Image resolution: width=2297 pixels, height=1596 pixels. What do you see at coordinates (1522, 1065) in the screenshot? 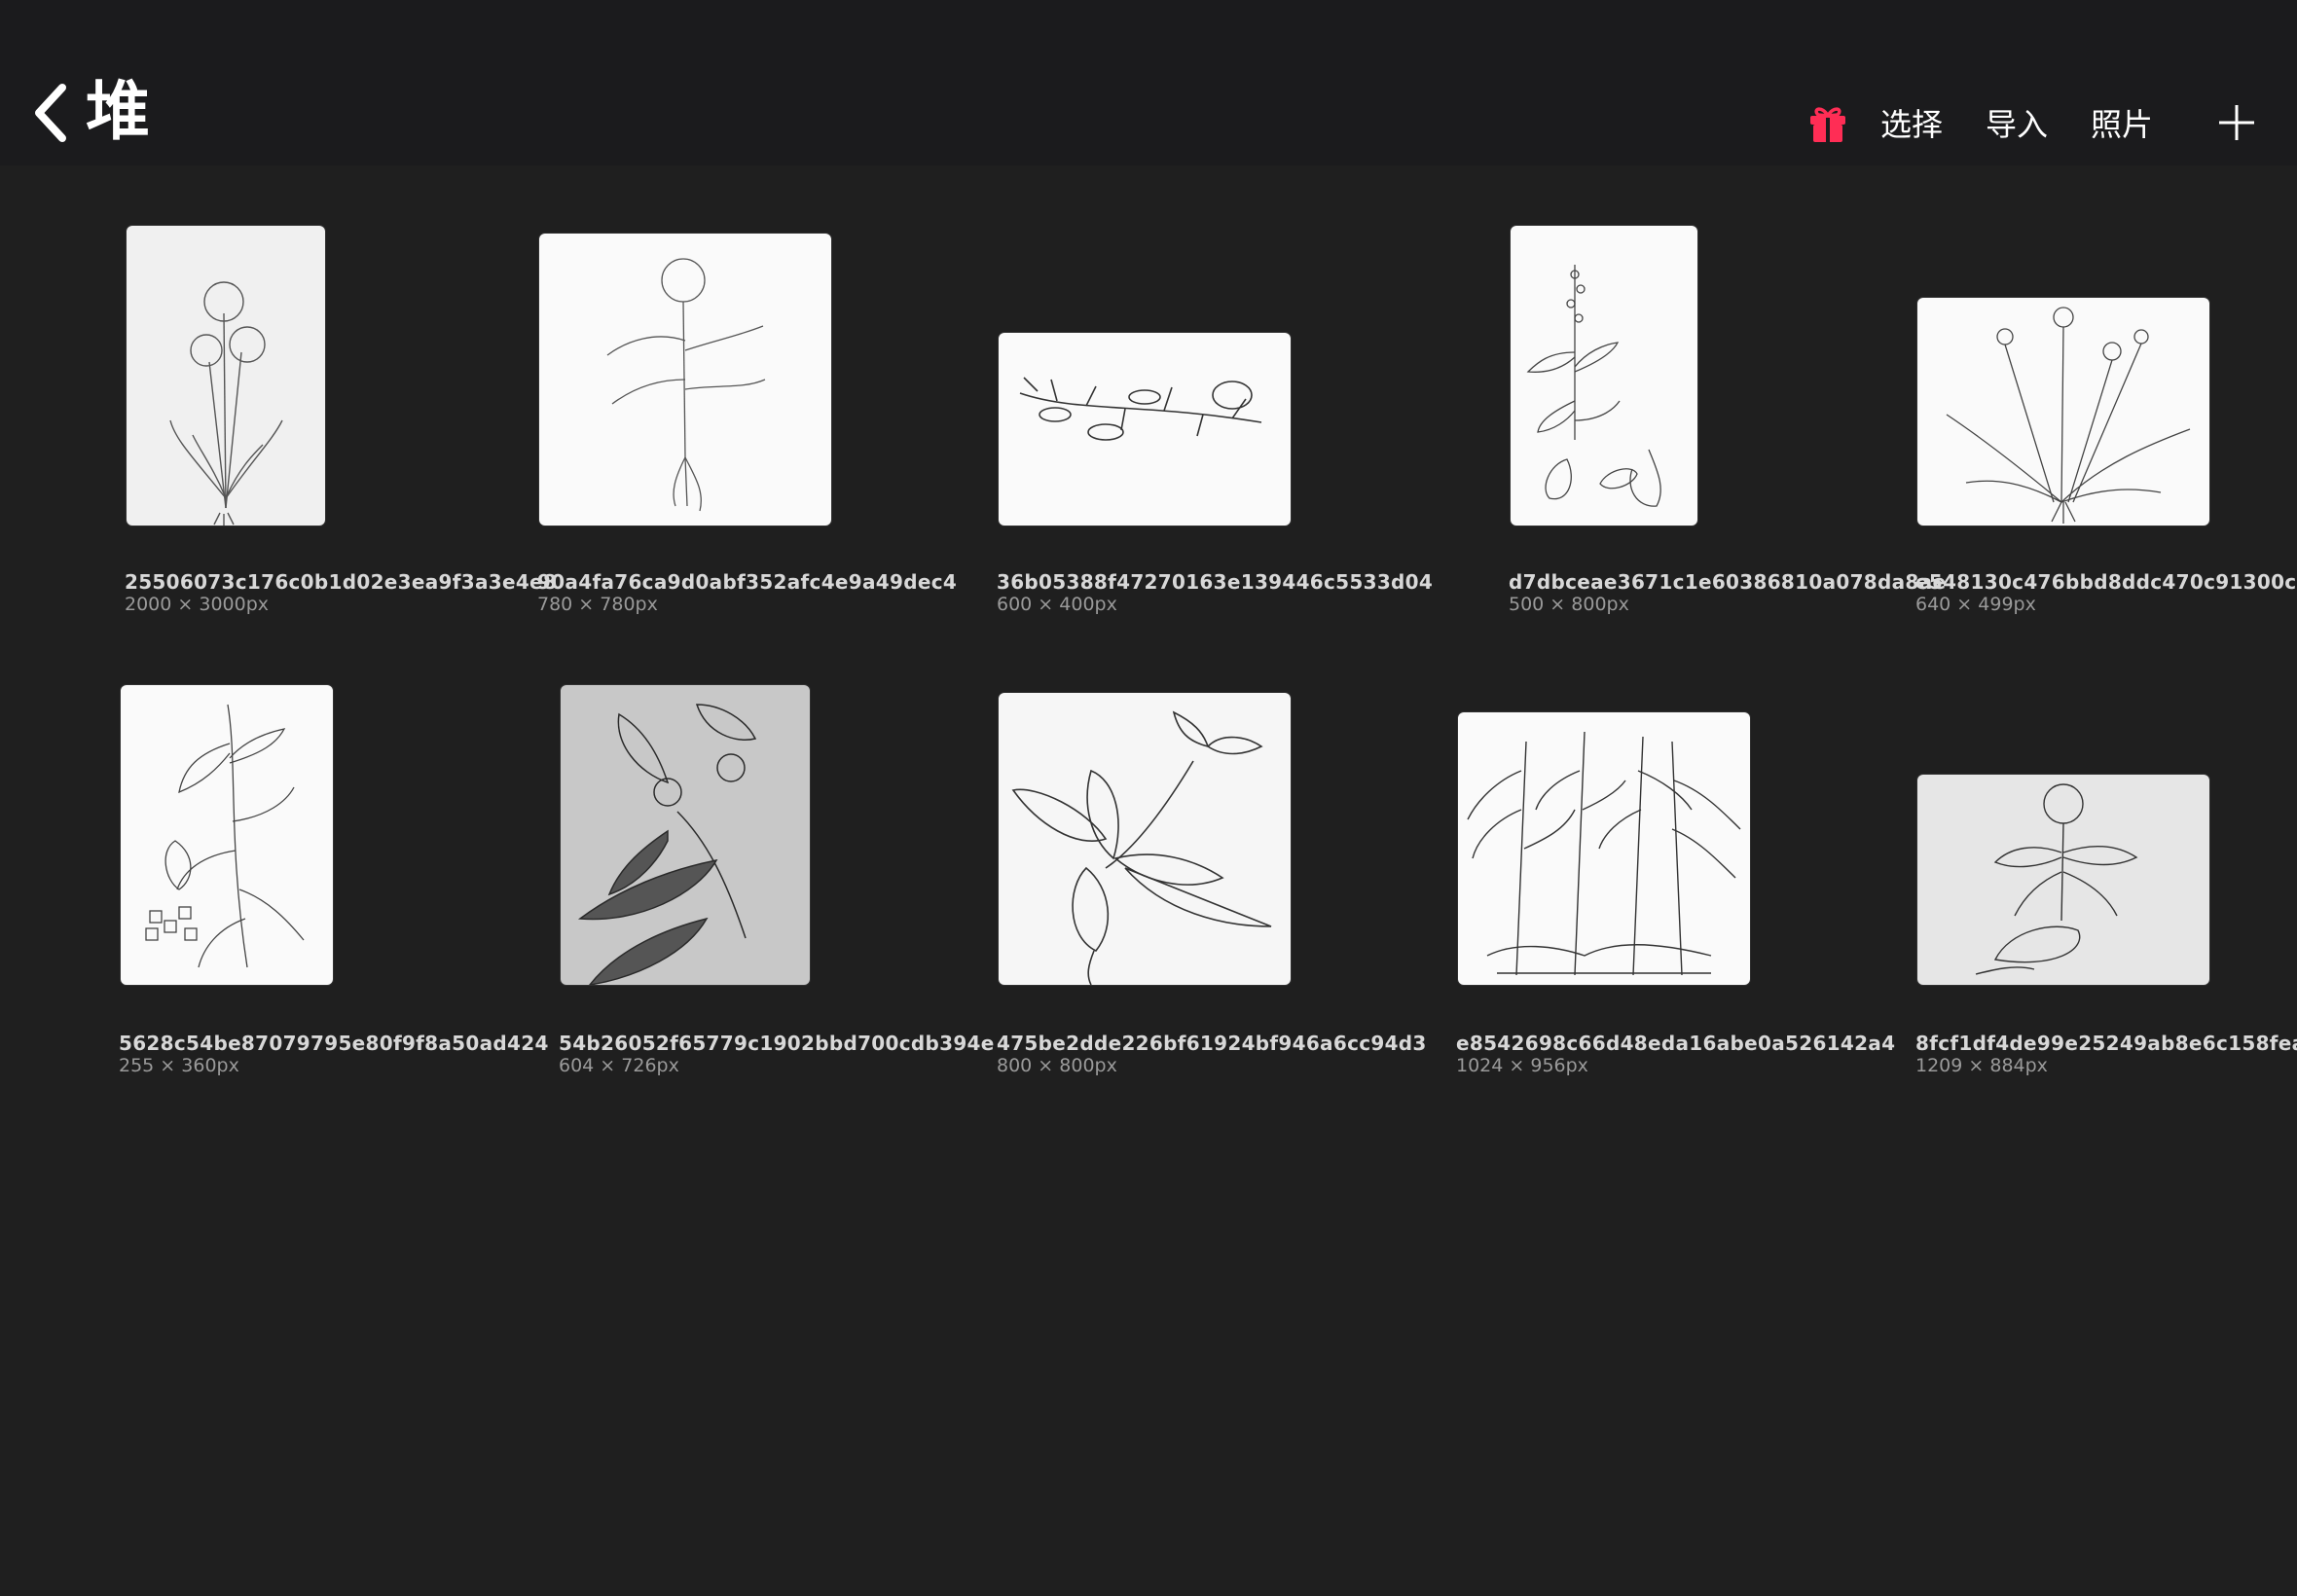
I see `item-size: 1024 × 956px` at bounding box center [1522, 1065].